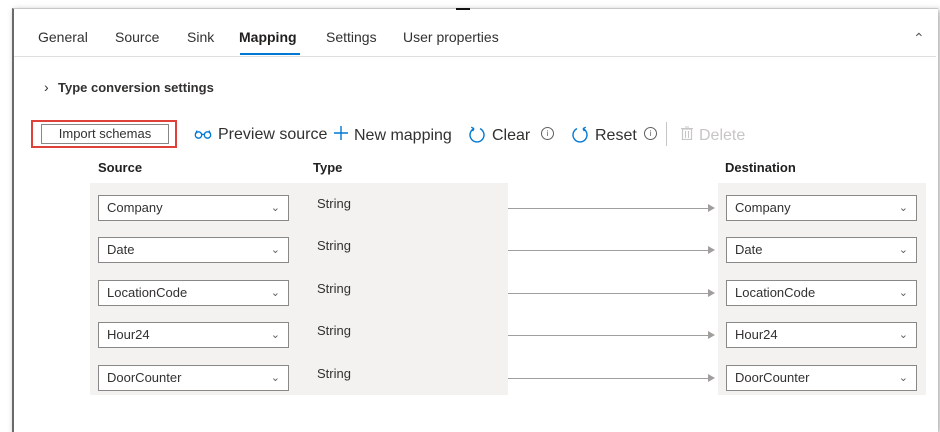 This screenshot has height=432, width=940. I want to click on trash-icon, so click(687, 135).